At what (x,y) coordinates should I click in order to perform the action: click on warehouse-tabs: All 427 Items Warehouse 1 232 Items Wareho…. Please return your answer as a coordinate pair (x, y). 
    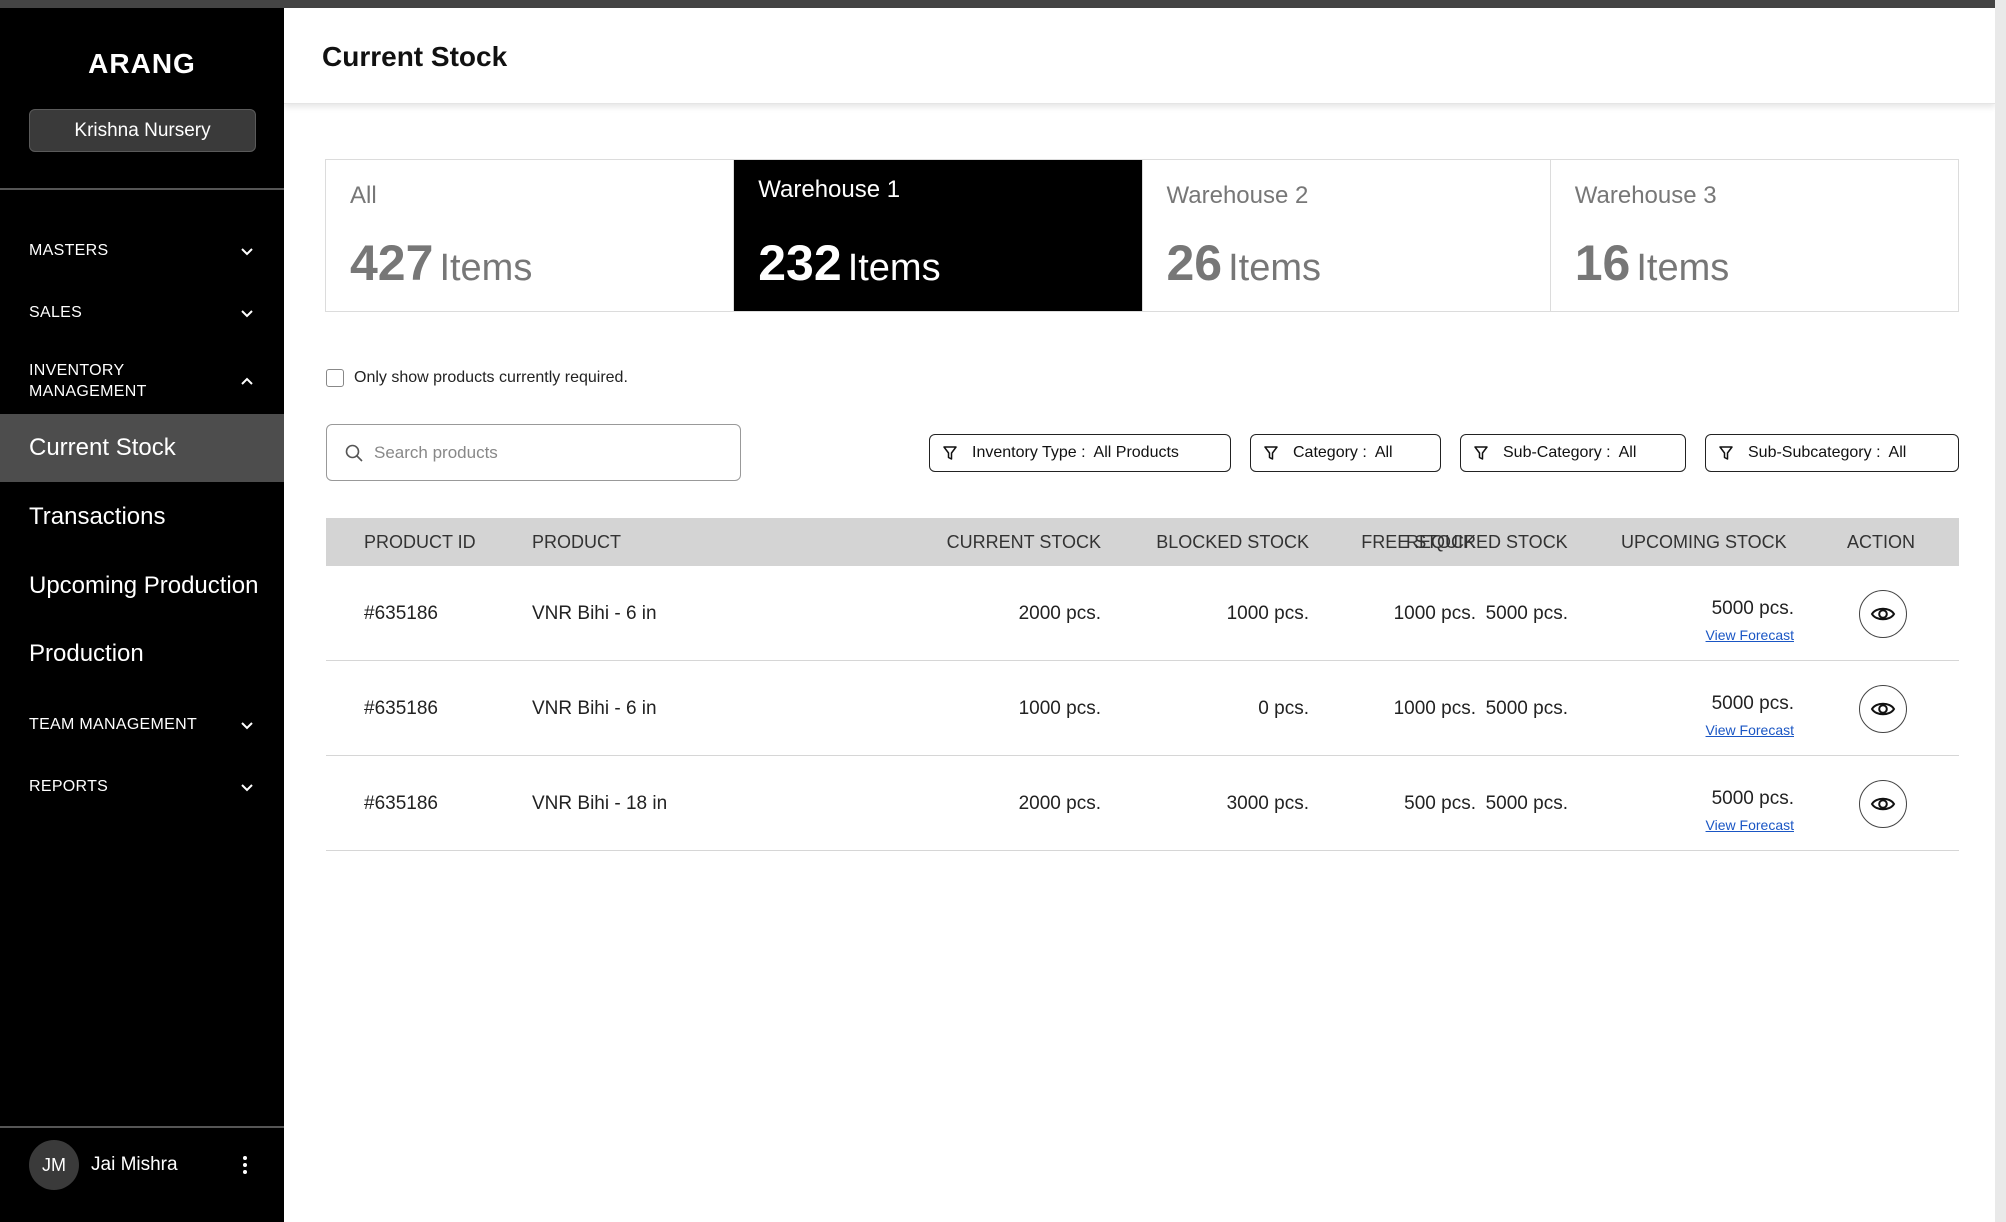
    Looking at the image, I should click on (1142, 235).